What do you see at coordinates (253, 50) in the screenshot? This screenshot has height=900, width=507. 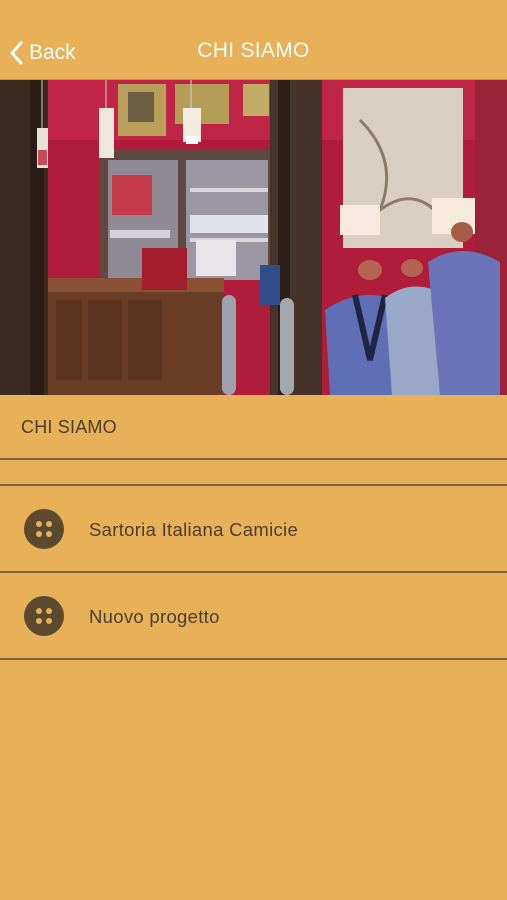 I see `page-title: CHI SIAMO` at bounding box center [253, 50].